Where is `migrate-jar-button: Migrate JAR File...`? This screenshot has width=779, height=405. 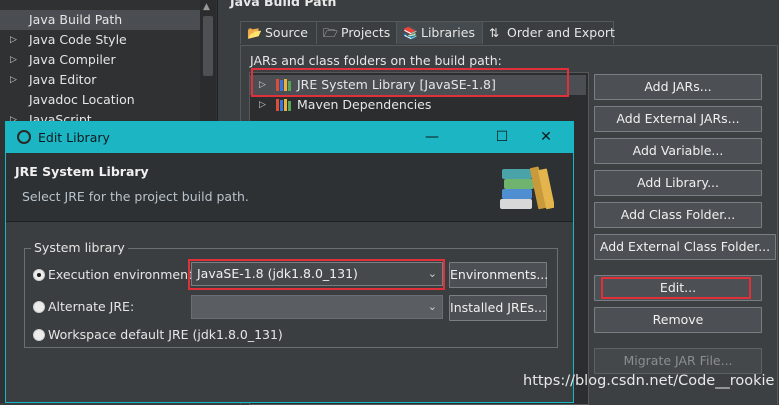 migrate-jar-button: Migrate JAR File... is located at coordinates (678, 361).